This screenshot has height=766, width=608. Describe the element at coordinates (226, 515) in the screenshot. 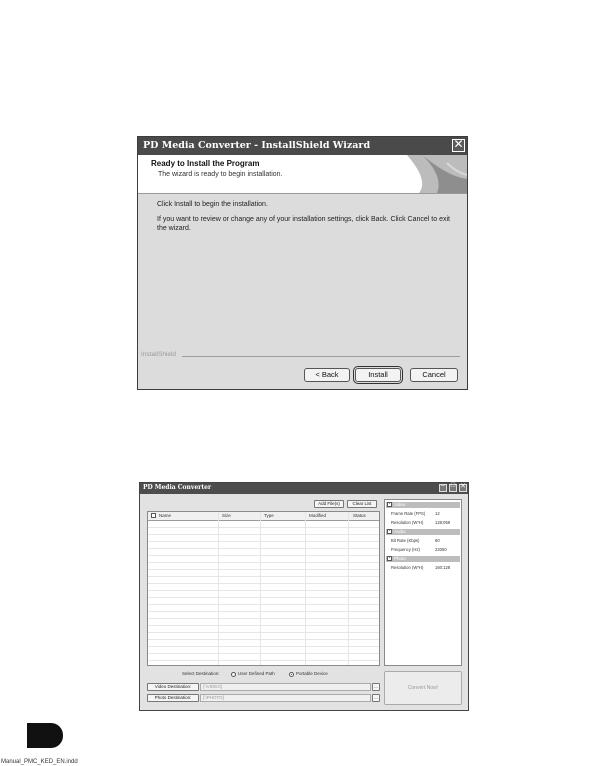

I see `column-size: Size` at that location.